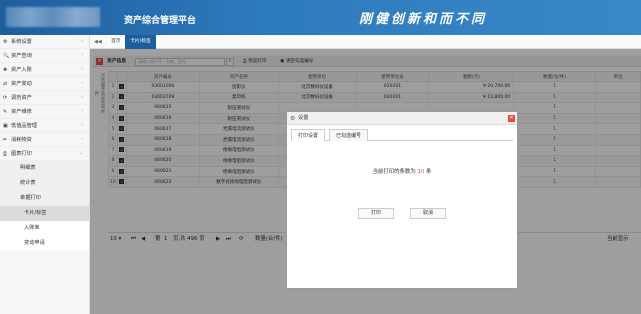 Image resolution: width=641 pixels, height=314 pixels. Describe the element at coordinates (308, 135) in the screenshot. I see `tab-print-settings: 打印设置` at that location.